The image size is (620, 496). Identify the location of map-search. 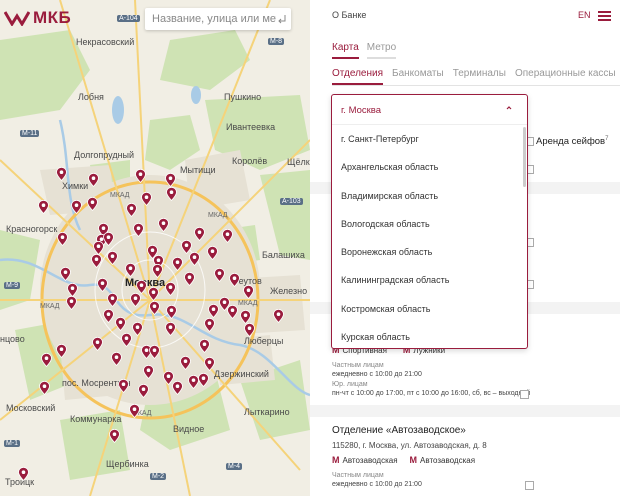
(218, 19).